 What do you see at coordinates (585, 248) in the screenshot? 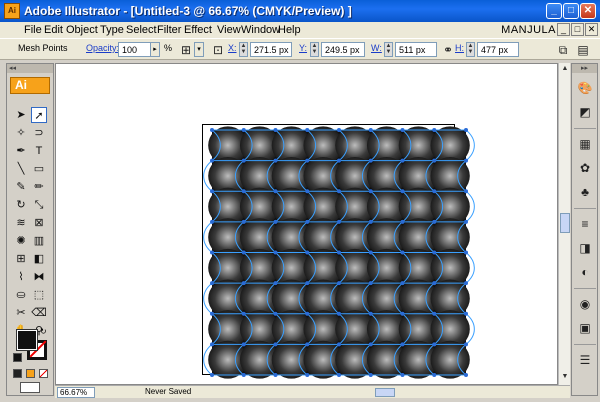
I see `gradient-panel-icon: ◨` at bounding box center [585, 248].